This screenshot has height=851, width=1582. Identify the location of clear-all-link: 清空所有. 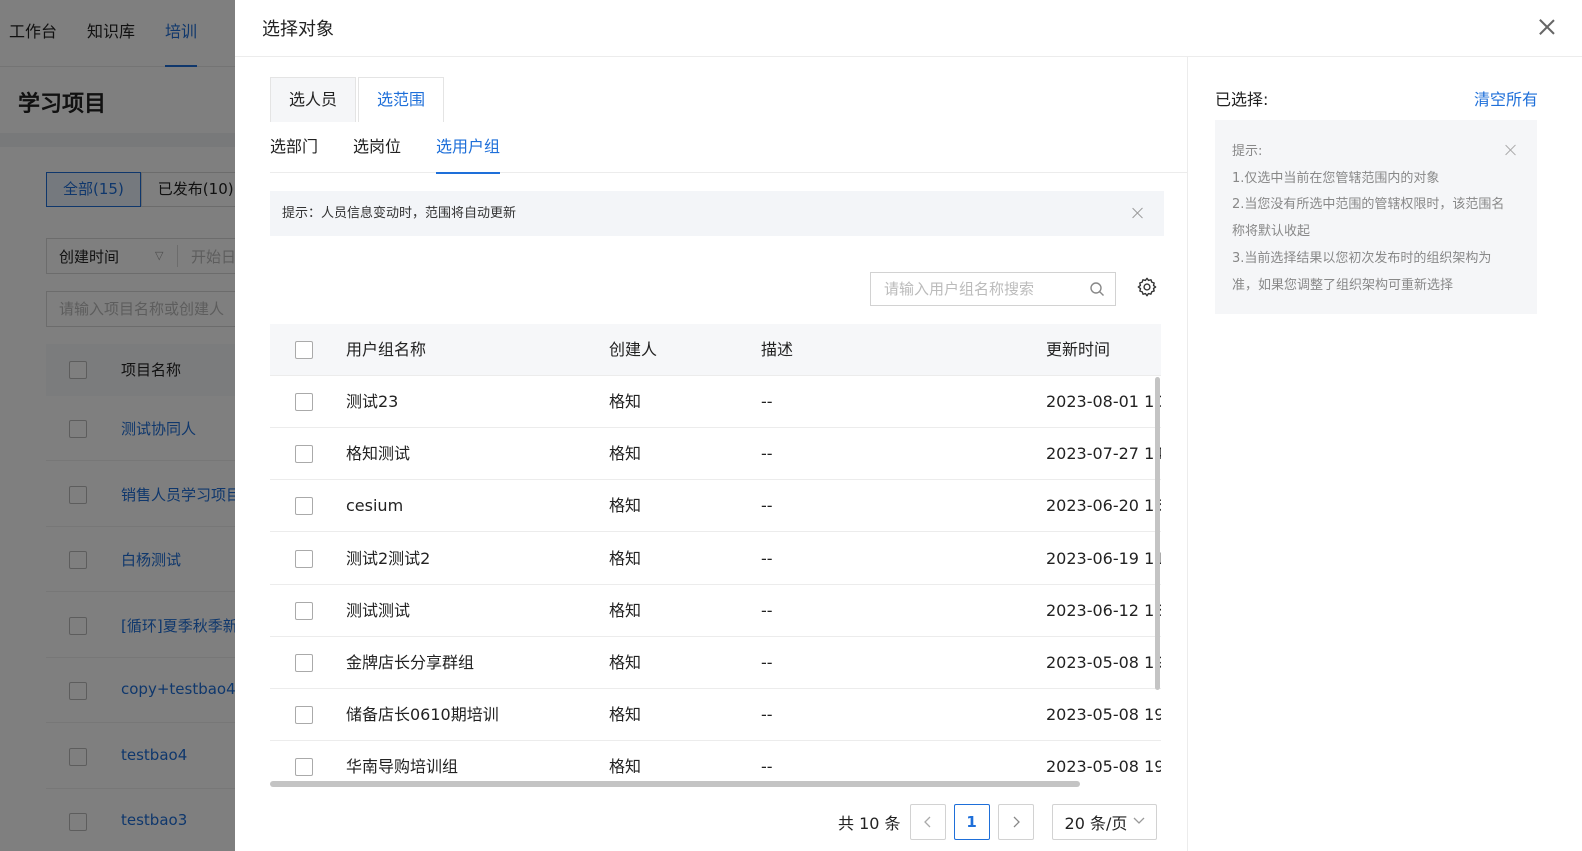
(1506, 98).